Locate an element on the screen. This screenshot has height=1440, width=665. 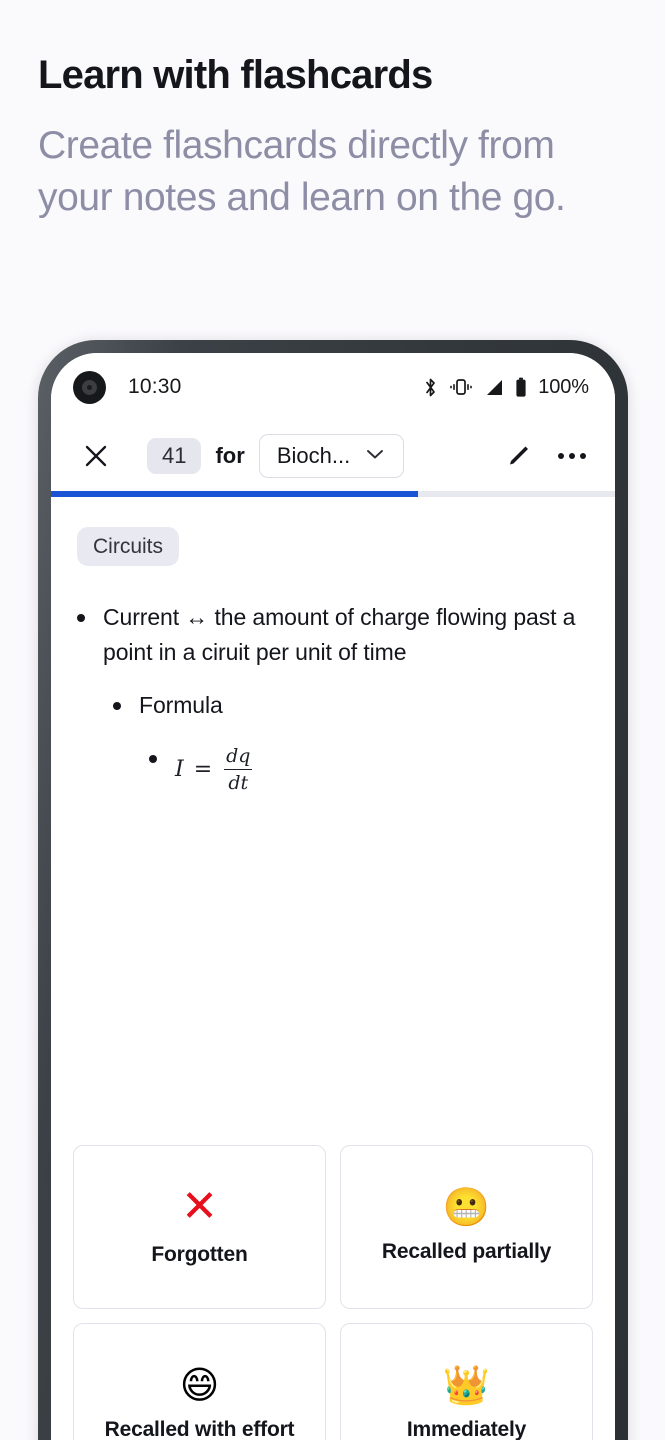
answer-immediately: 👑 Immediately is located at coordinates (466, 1381).